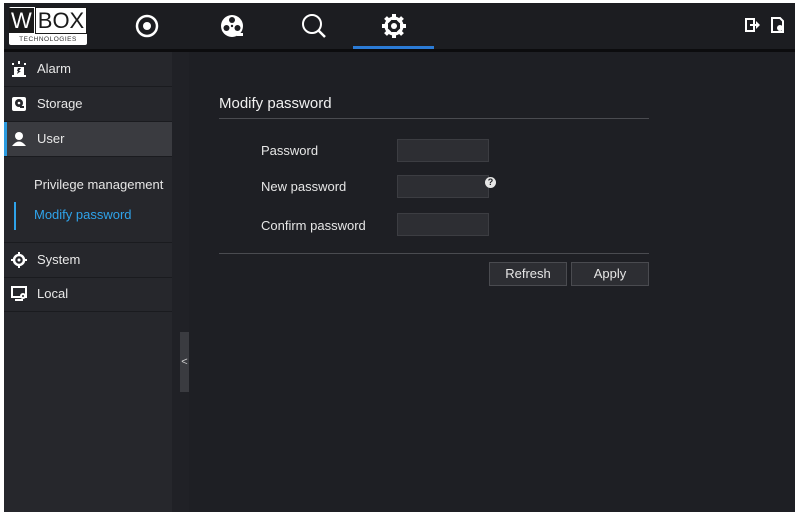 The image size is (799, 513). I want to click on sidebar-item-alarm: Alarm, so click(88, 69).